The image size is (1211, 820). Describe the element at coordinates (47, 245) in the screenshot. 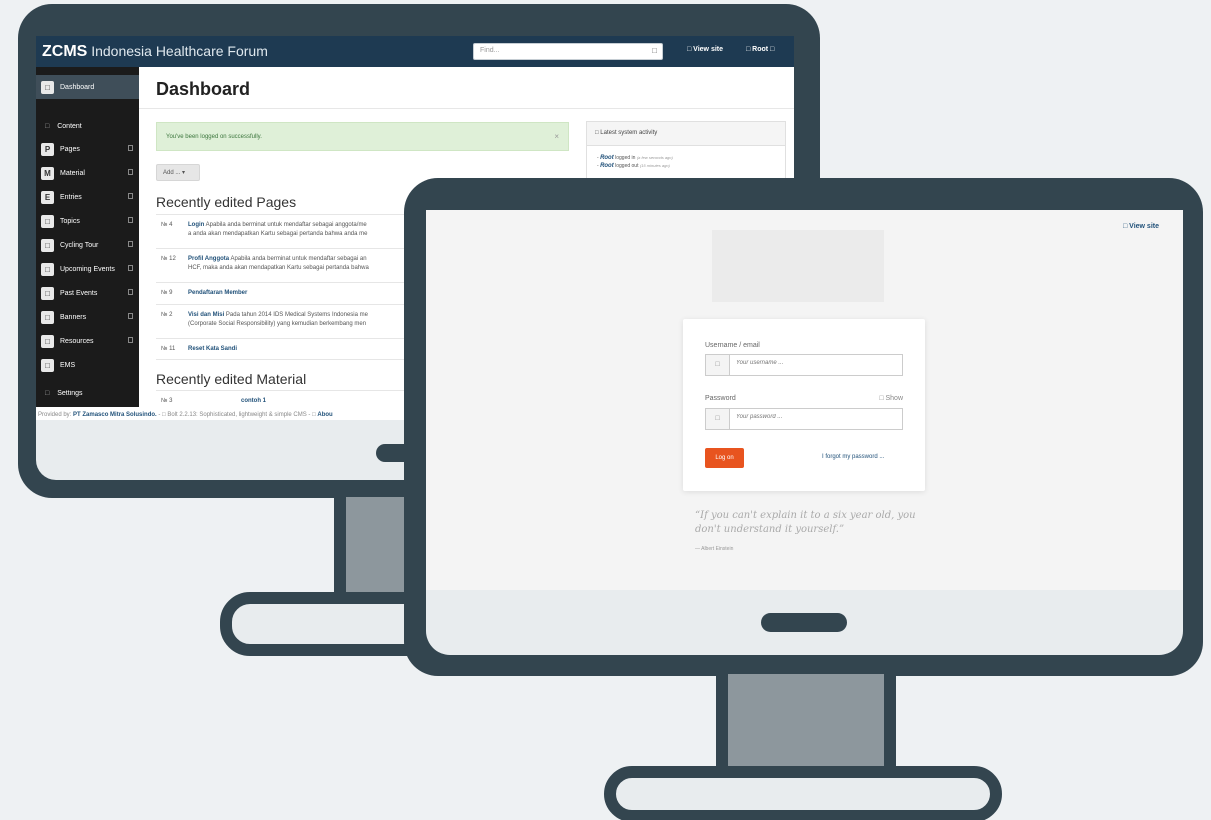

I see `cycling-tour-icon: □` at that location.